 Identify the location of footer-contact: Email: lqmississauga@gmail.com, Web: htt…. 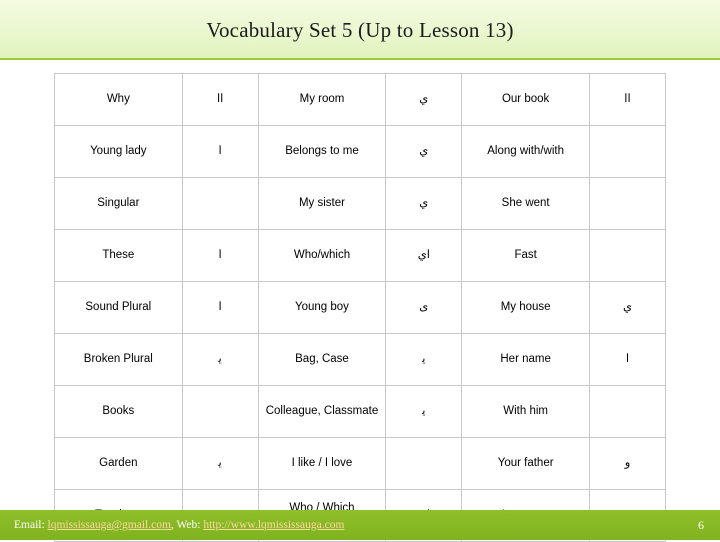
(179, 525).